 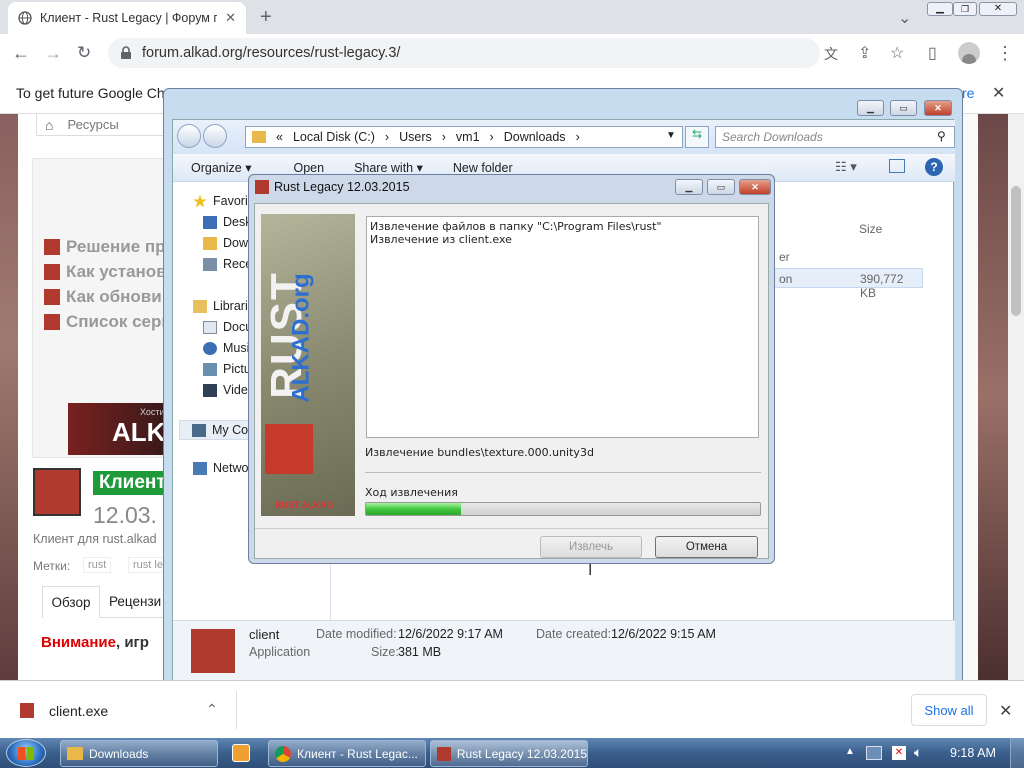 I want to click on nav-libraries: Librari, so click(x=220, y=306).